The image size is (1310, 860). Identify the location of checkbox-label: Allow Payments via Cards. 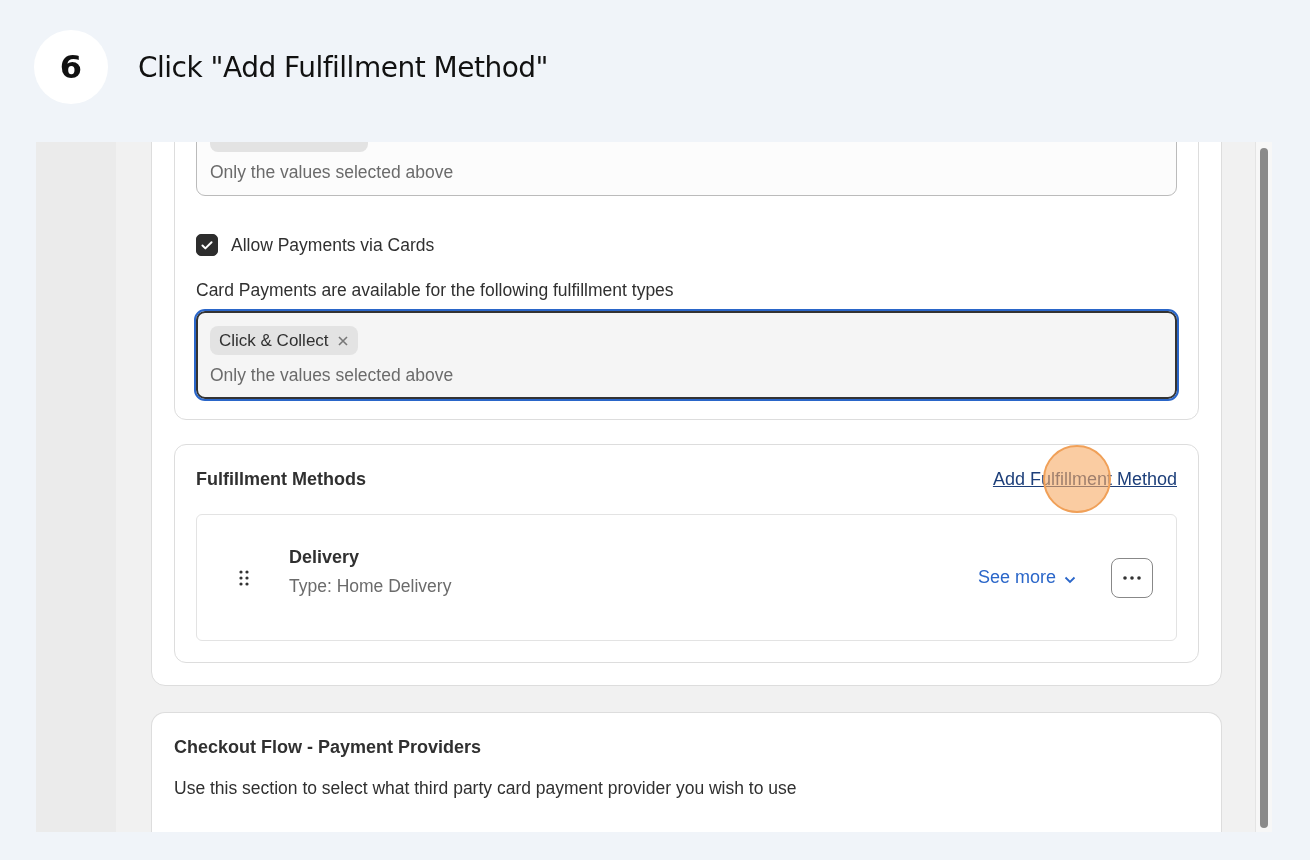
(333, 245).